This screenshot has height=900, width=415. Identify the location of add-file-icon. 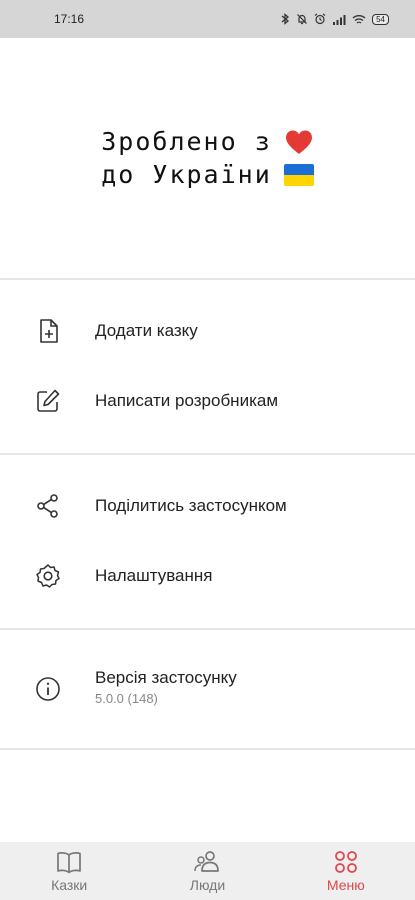
(48, 331).